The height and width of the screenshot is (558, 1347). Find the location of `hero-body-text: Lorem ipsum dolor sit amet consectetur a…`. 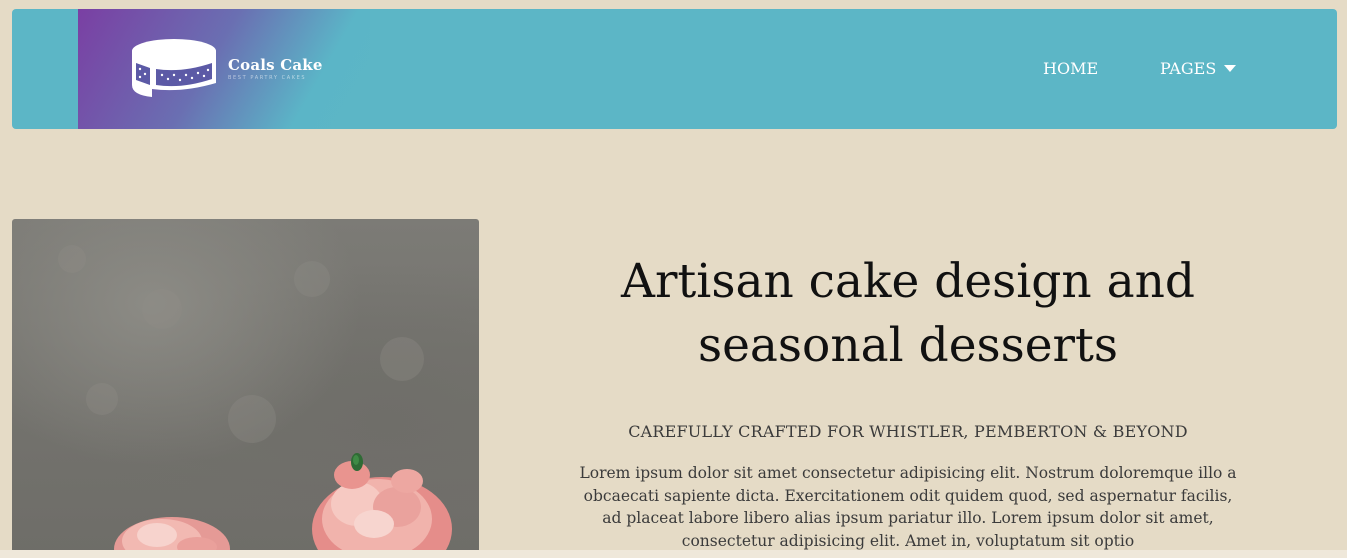

hero-body-text: Lorem ipsum dolor sit amet consectetur a… is located at coordinates (908, 507).